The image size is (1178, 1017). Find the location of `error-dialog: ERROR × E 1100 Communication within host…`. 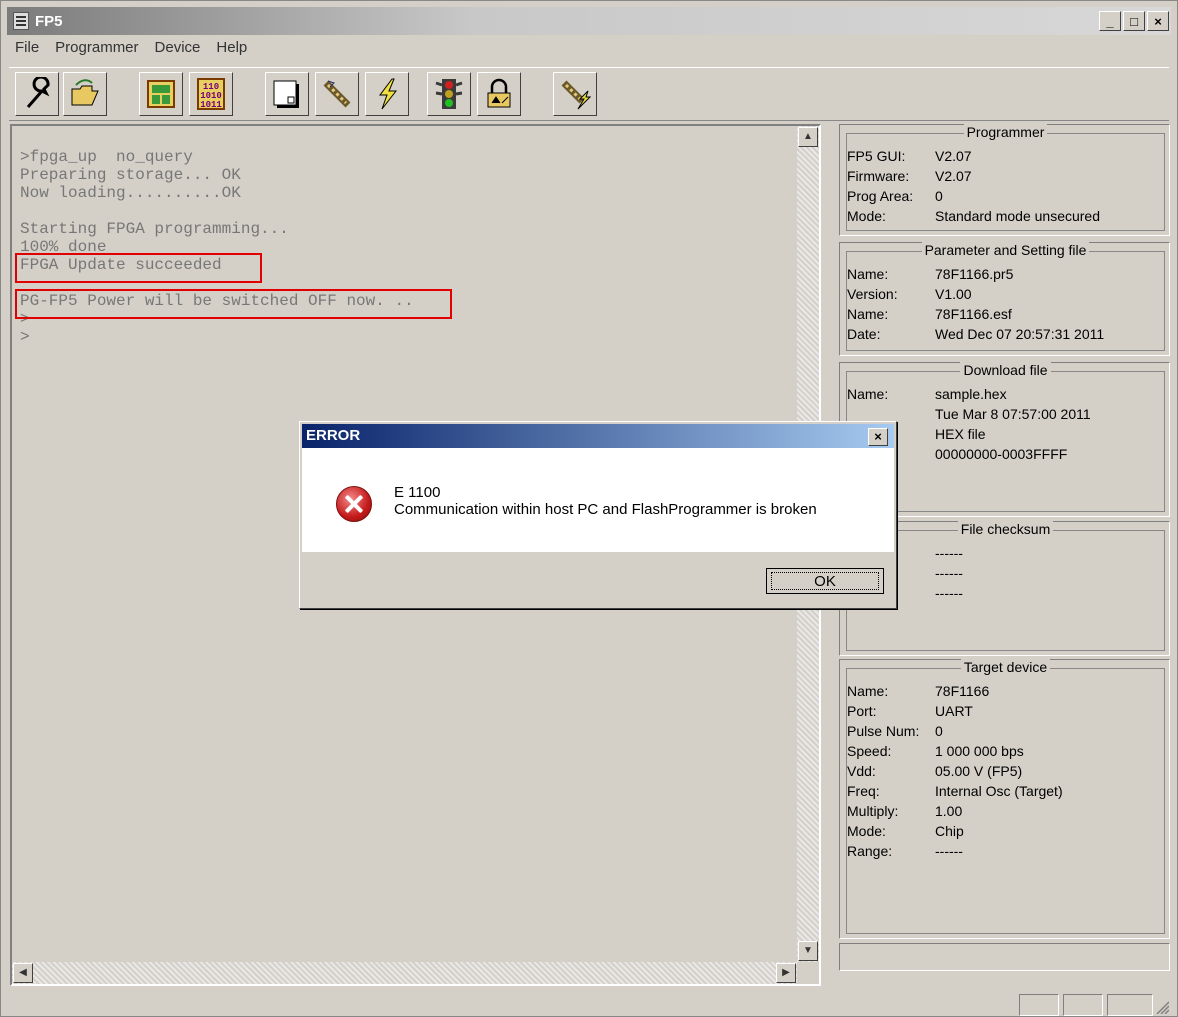

error-dialog: ERROR × E 1100 Communication within host… is located at coordinates (598, 515).